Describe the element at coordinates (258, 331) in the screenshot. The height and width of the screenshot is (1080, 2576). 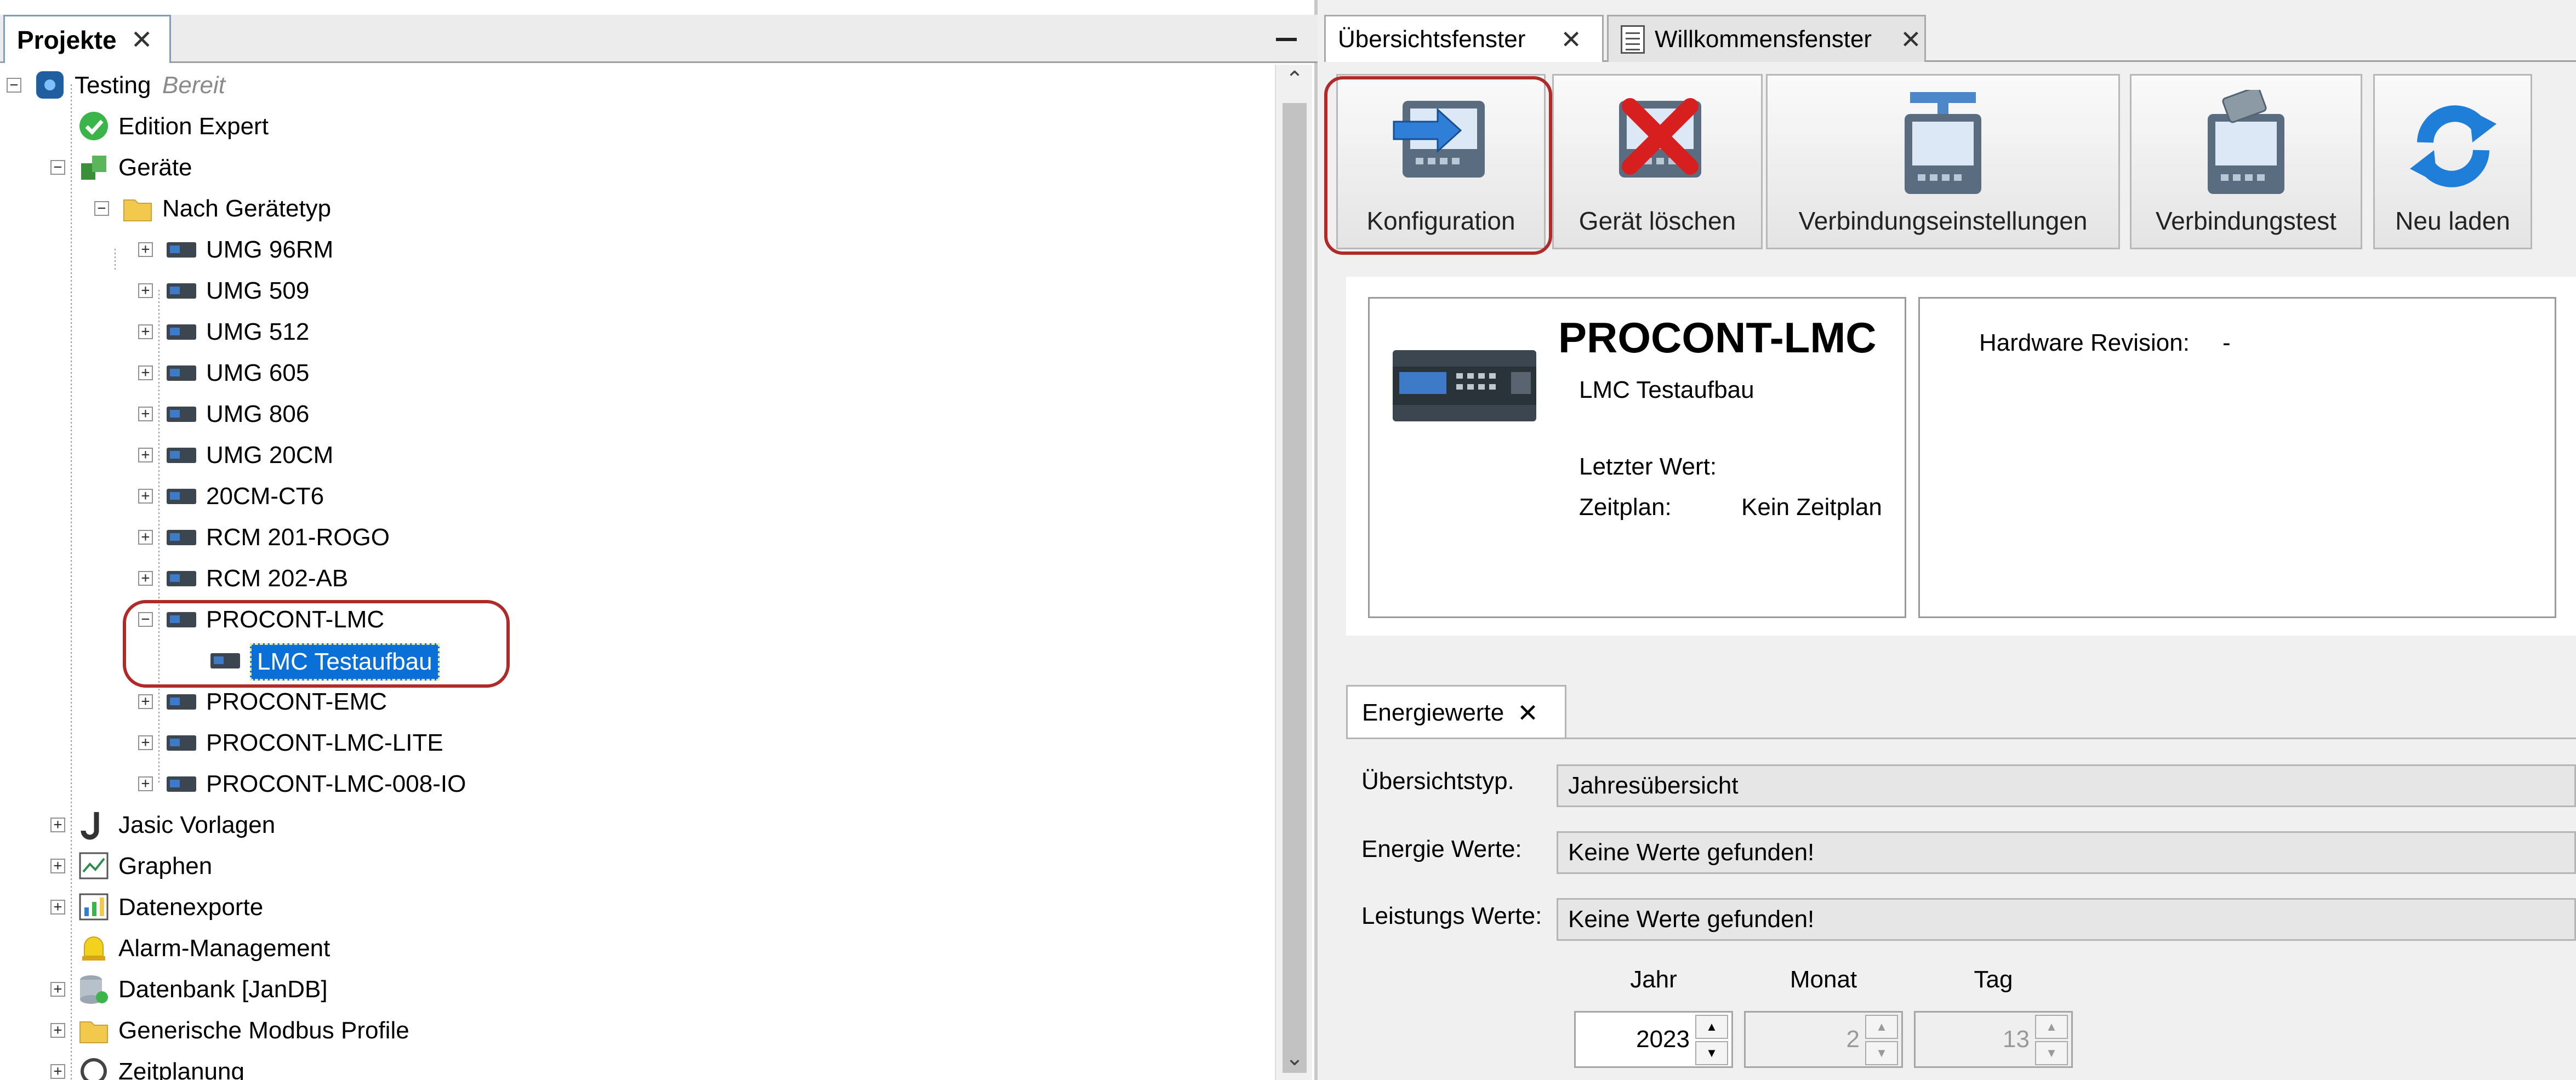
I see `tree-item-label: UMG 512` at that location.